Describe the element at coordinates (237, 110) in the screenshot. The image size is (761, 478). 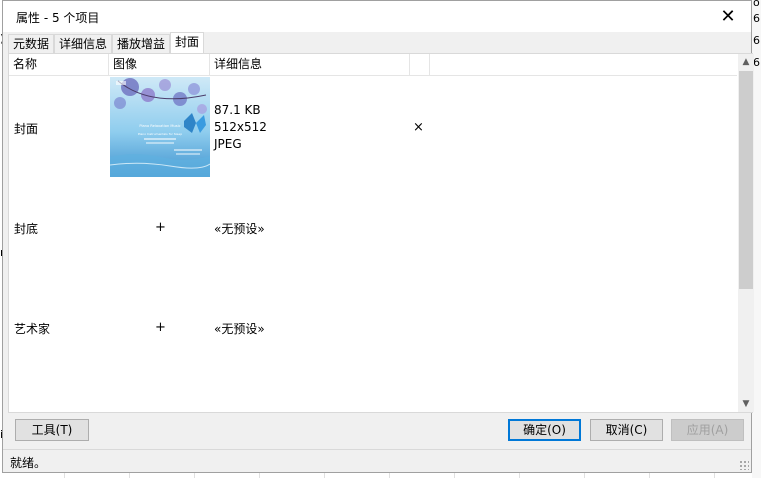
I see `cover-file-size: 87.1 KB` at that location.